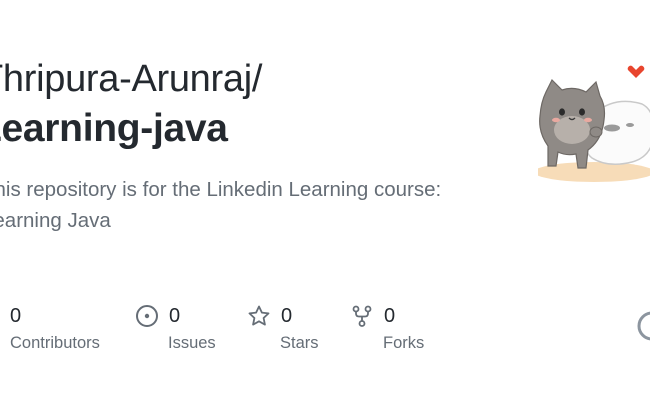  Describe the element at coordinates (55, 343) in the screenshot. I see `contributors-label: Contributors` at that location.